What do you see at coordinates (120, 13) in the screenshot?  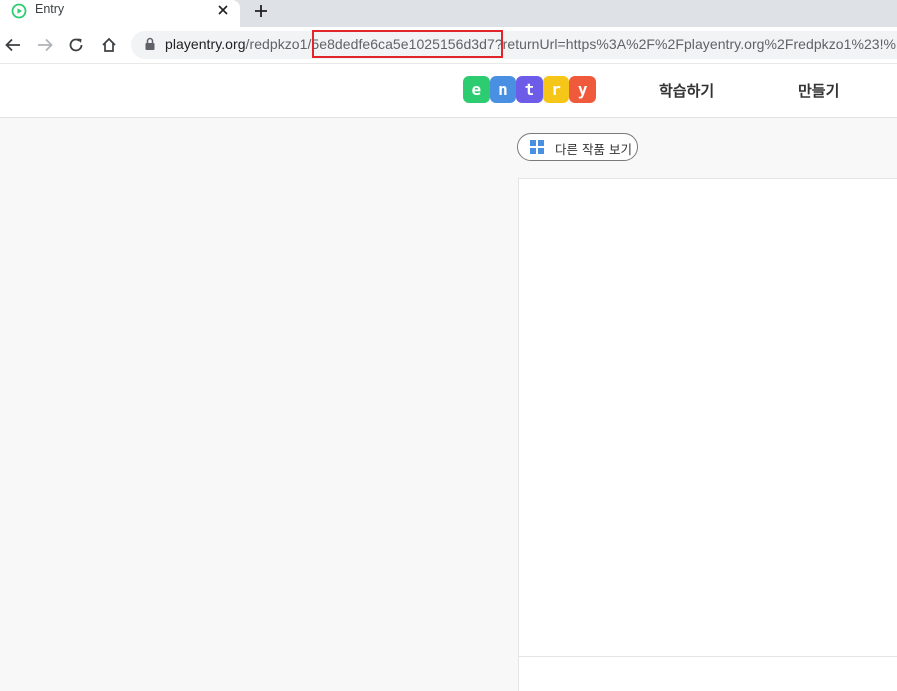 I see `browser-tab: Entry` at bounding box center [120, 13].